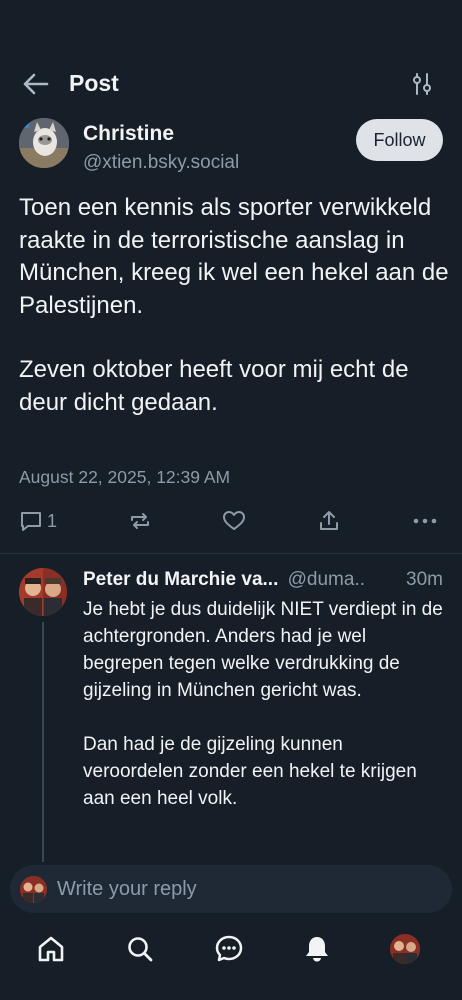  Describe the element at coordinates (231, 84) in the screenshot. I see `header: Post` at that location.